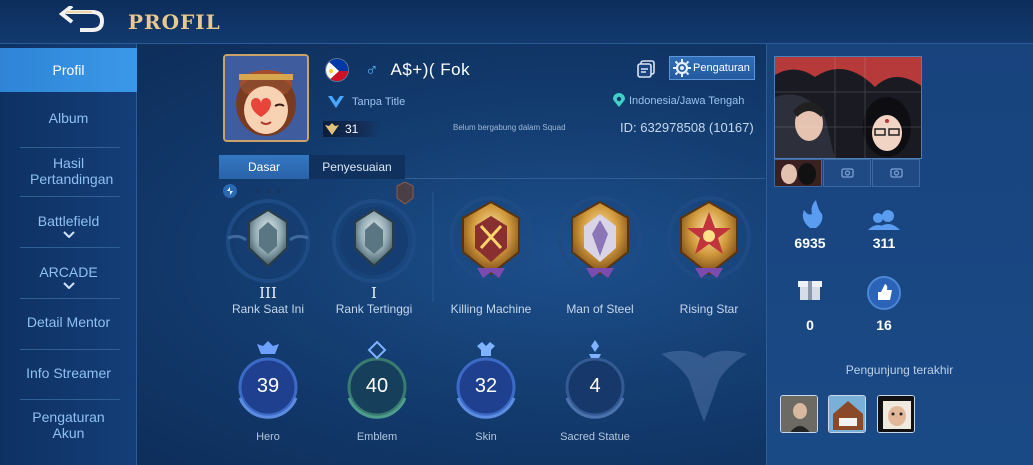 The height and width of the screenshot is (465, 1033). I want to click on sidebar-item-battlefield: Battlefield, so click(68, 225).